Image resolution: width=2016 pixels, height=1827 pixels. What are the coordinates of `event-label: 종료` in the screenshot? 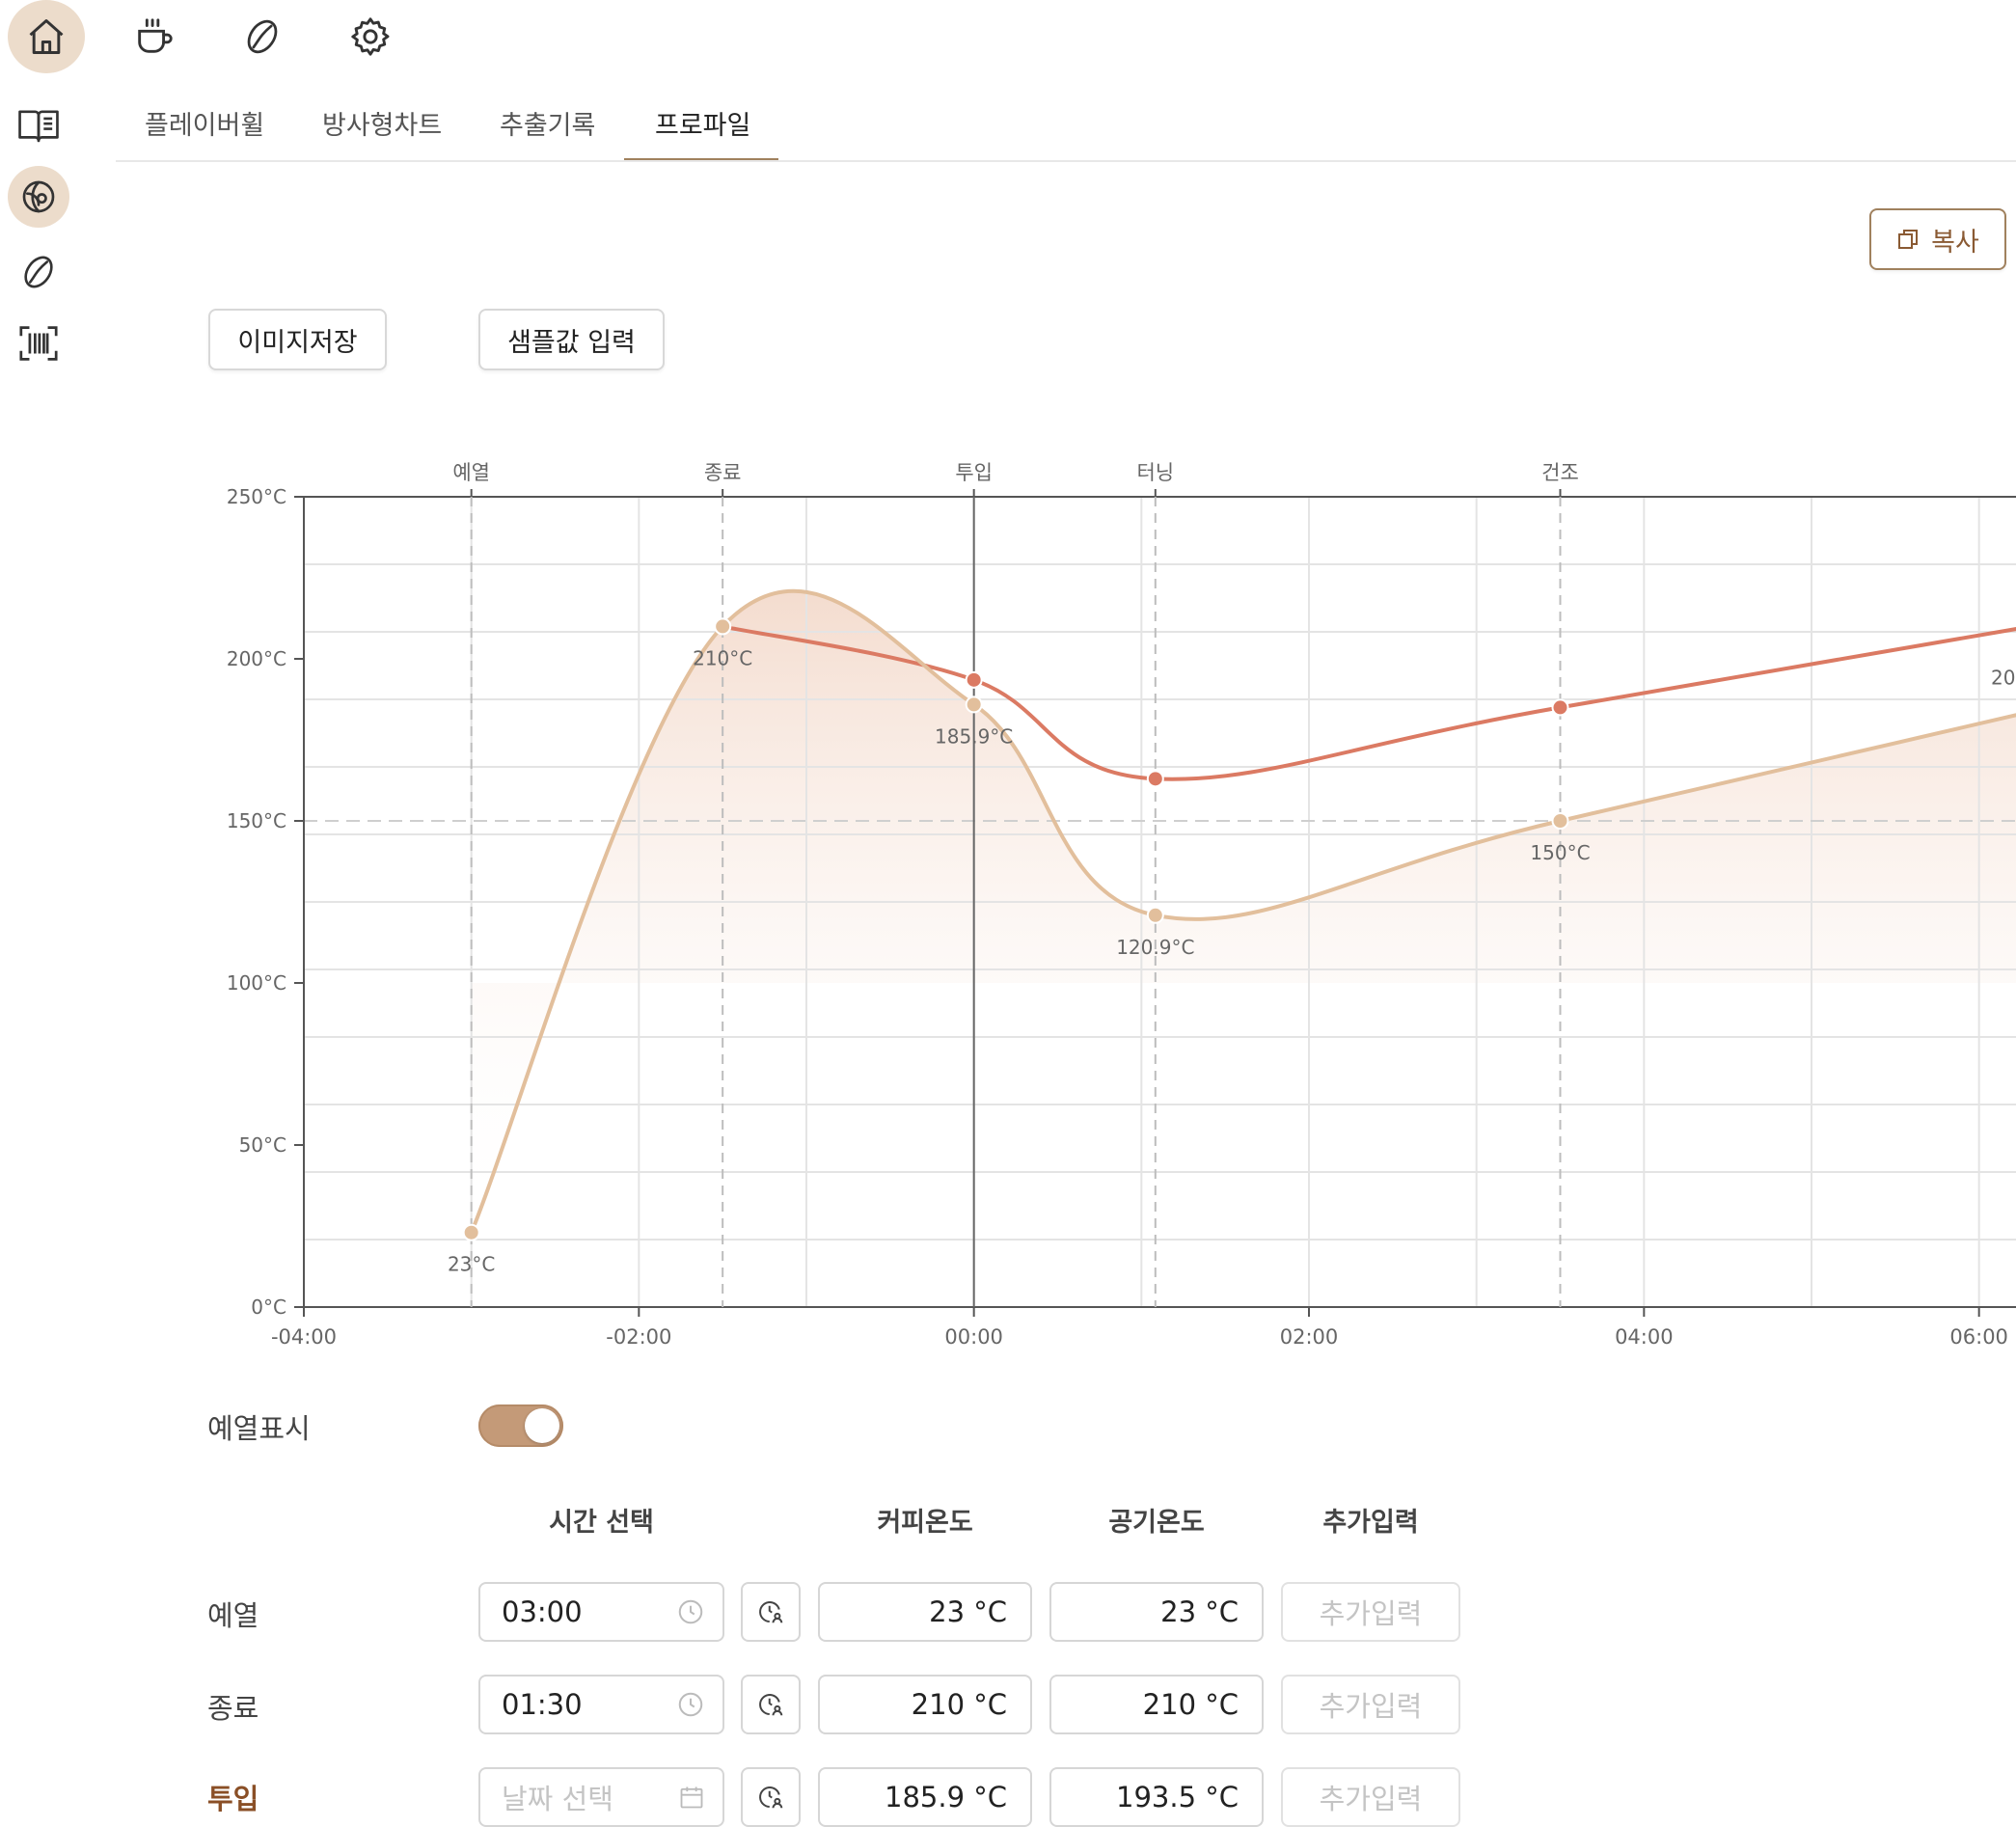 It's located at (723, 472).